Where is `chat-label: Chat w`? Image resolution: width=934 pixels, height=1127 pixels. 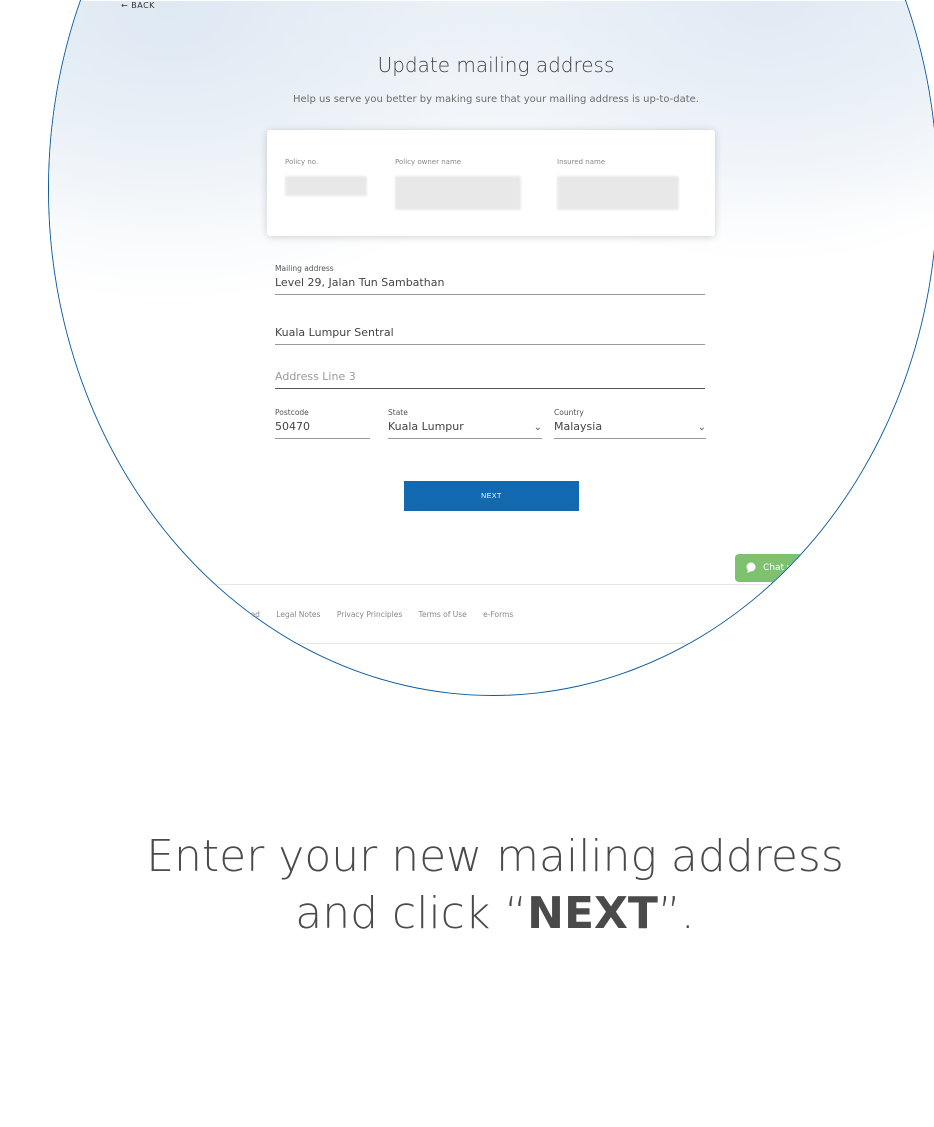
chat-label: Chat w is located at coordinates (779, 568).